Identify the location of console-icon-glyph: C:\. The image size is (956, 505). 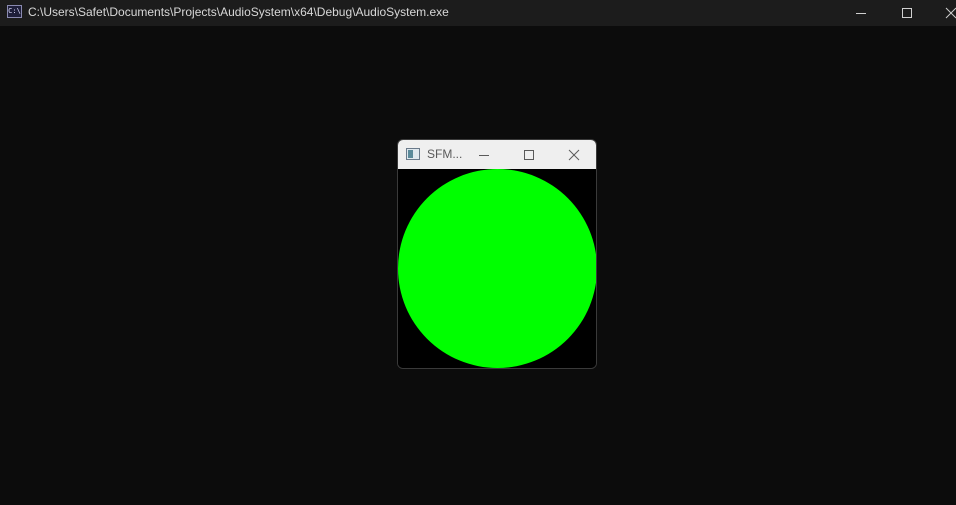
(14, 11).